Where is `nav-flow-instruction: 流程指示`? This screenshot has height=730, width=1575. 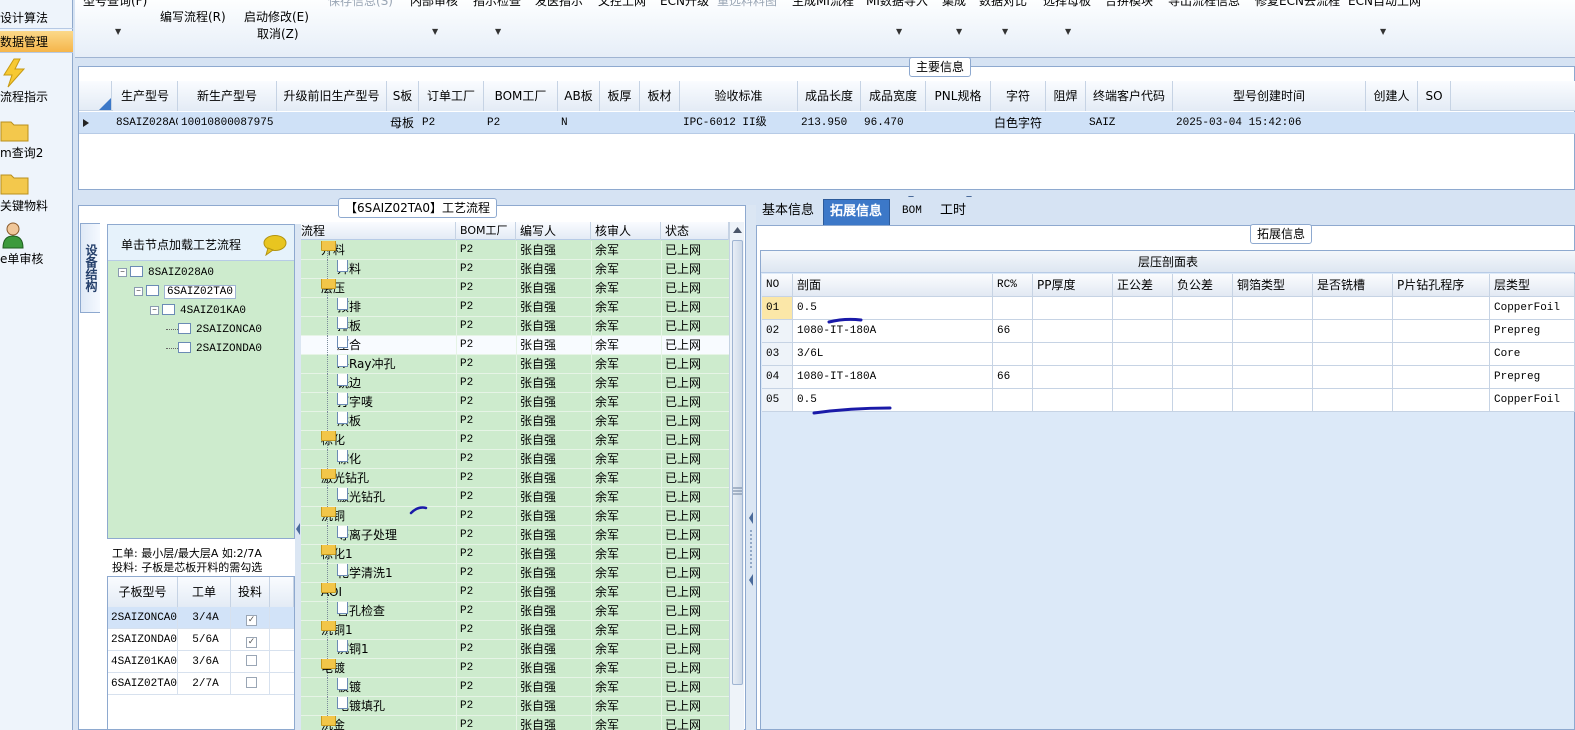
nav-flow-instruction: 流程指示 is located at coordinates (36, 81).